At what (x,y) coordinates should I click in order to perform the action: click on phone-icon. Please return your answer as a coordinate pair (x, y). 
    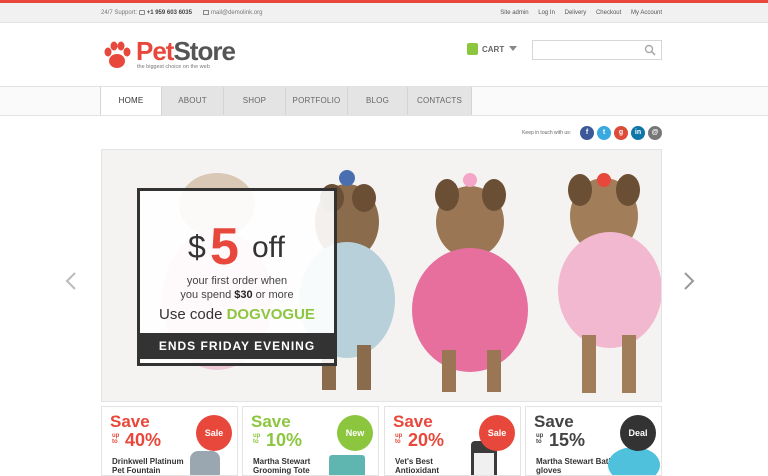
    Looking at the image, I should click on (141, 12).